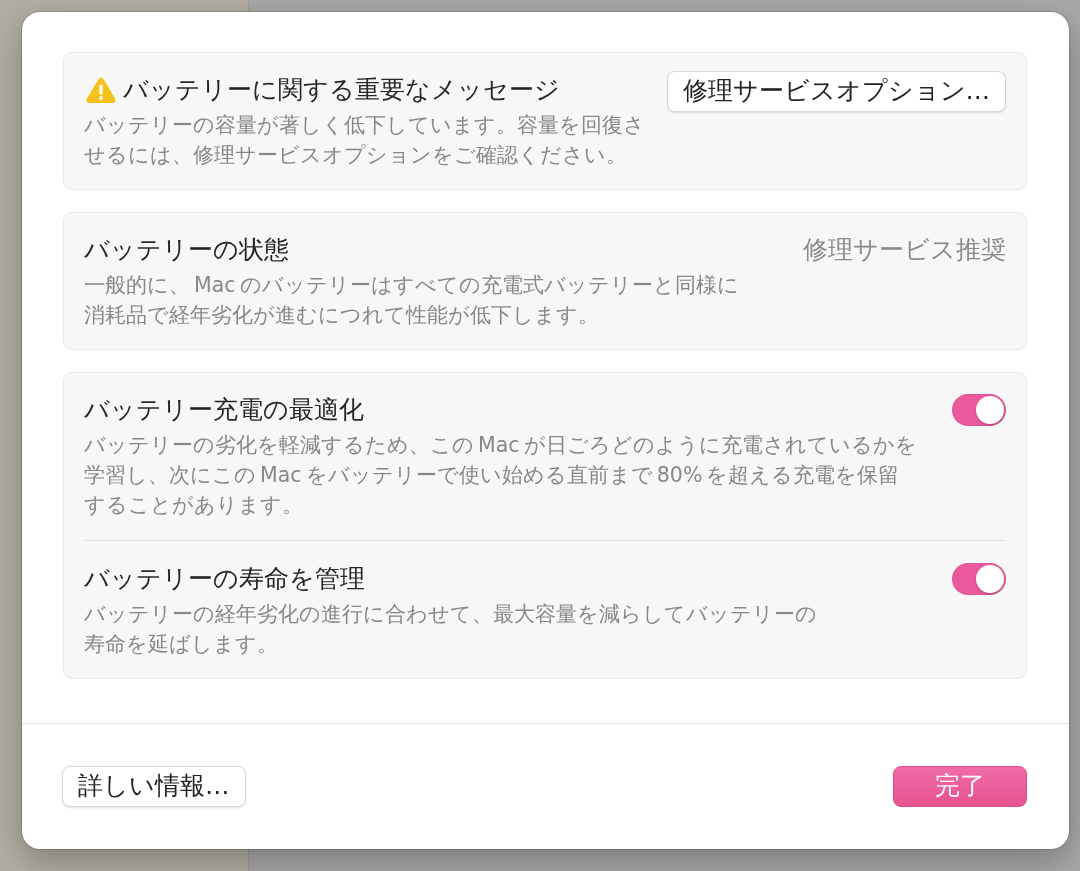 This screenshot has width=1080, height=871. Describe the element at coordinates (904, 250) in the screenshot. I see `status-value: 修理サービス推奨` at that location.